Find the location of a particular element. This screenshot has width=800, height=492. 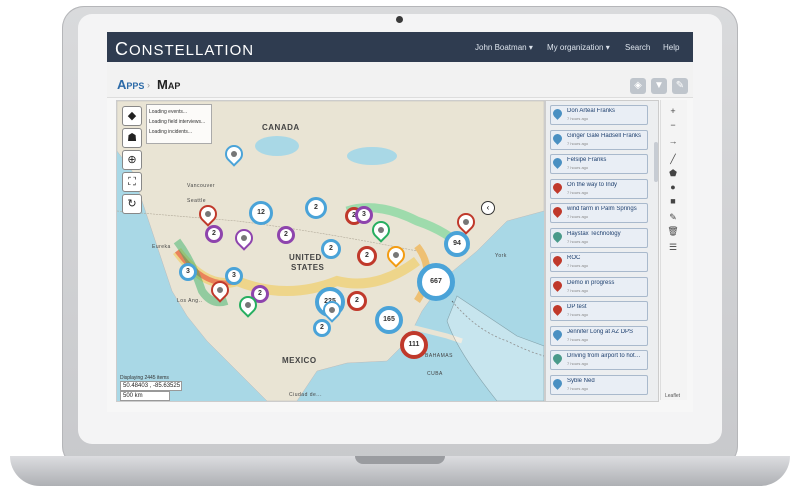

list-item-title: wind farm in Palm Springs is located at coordinates (602, 209).